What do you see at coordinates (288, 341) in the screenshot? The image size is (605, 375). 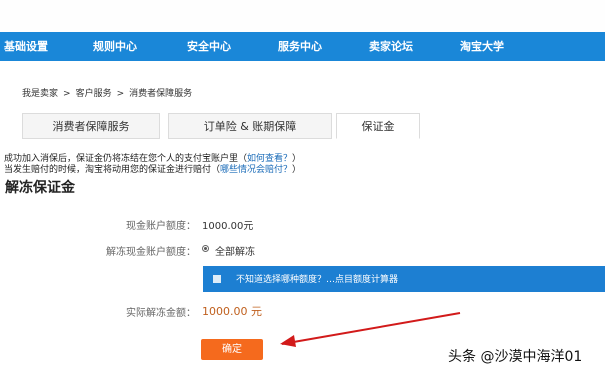 I see `arrow-head` at bounding box center [288, 341].